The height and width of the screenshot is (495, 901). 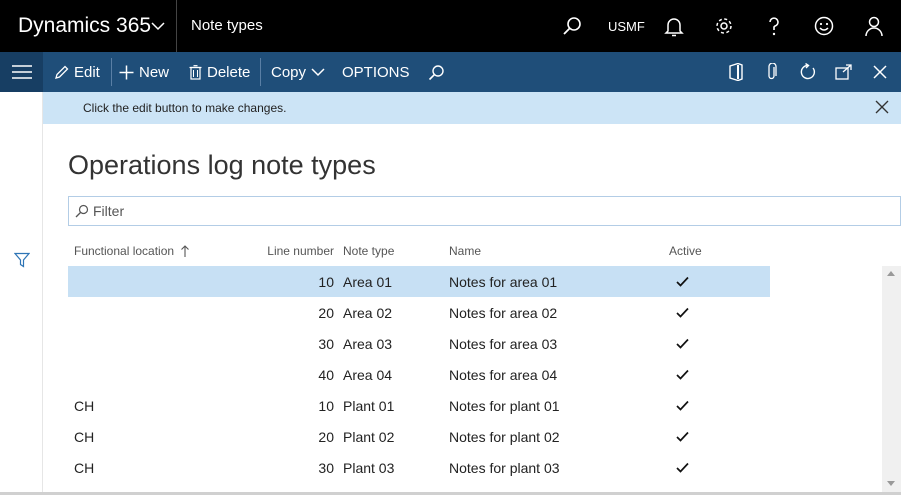 I want to click on cell-note-type: Plant 03, so click(x=369, y=467).